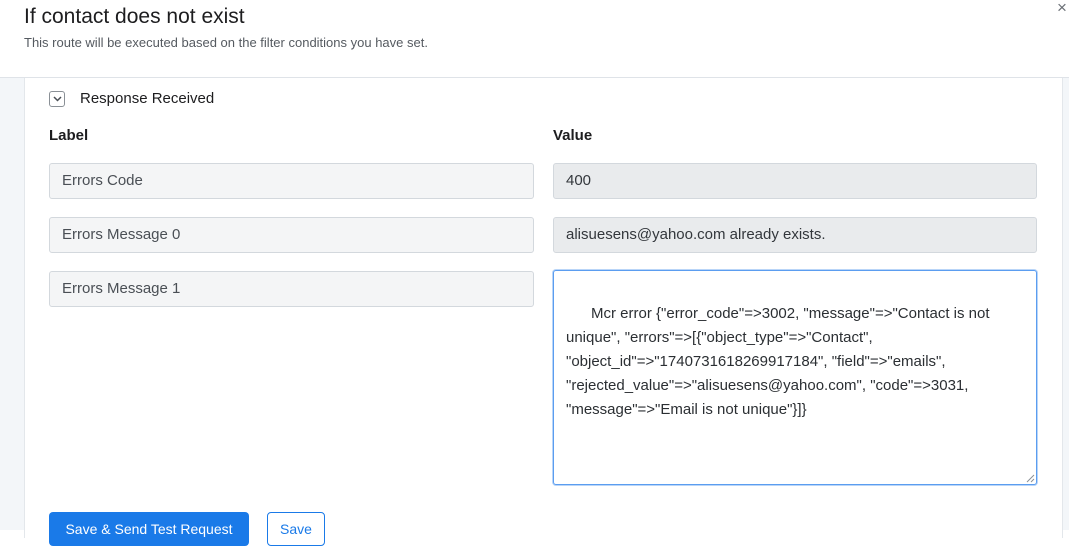 This screenshot has width=1069, height=546. I want to click on section-title: Response Received, so click(147, 98).